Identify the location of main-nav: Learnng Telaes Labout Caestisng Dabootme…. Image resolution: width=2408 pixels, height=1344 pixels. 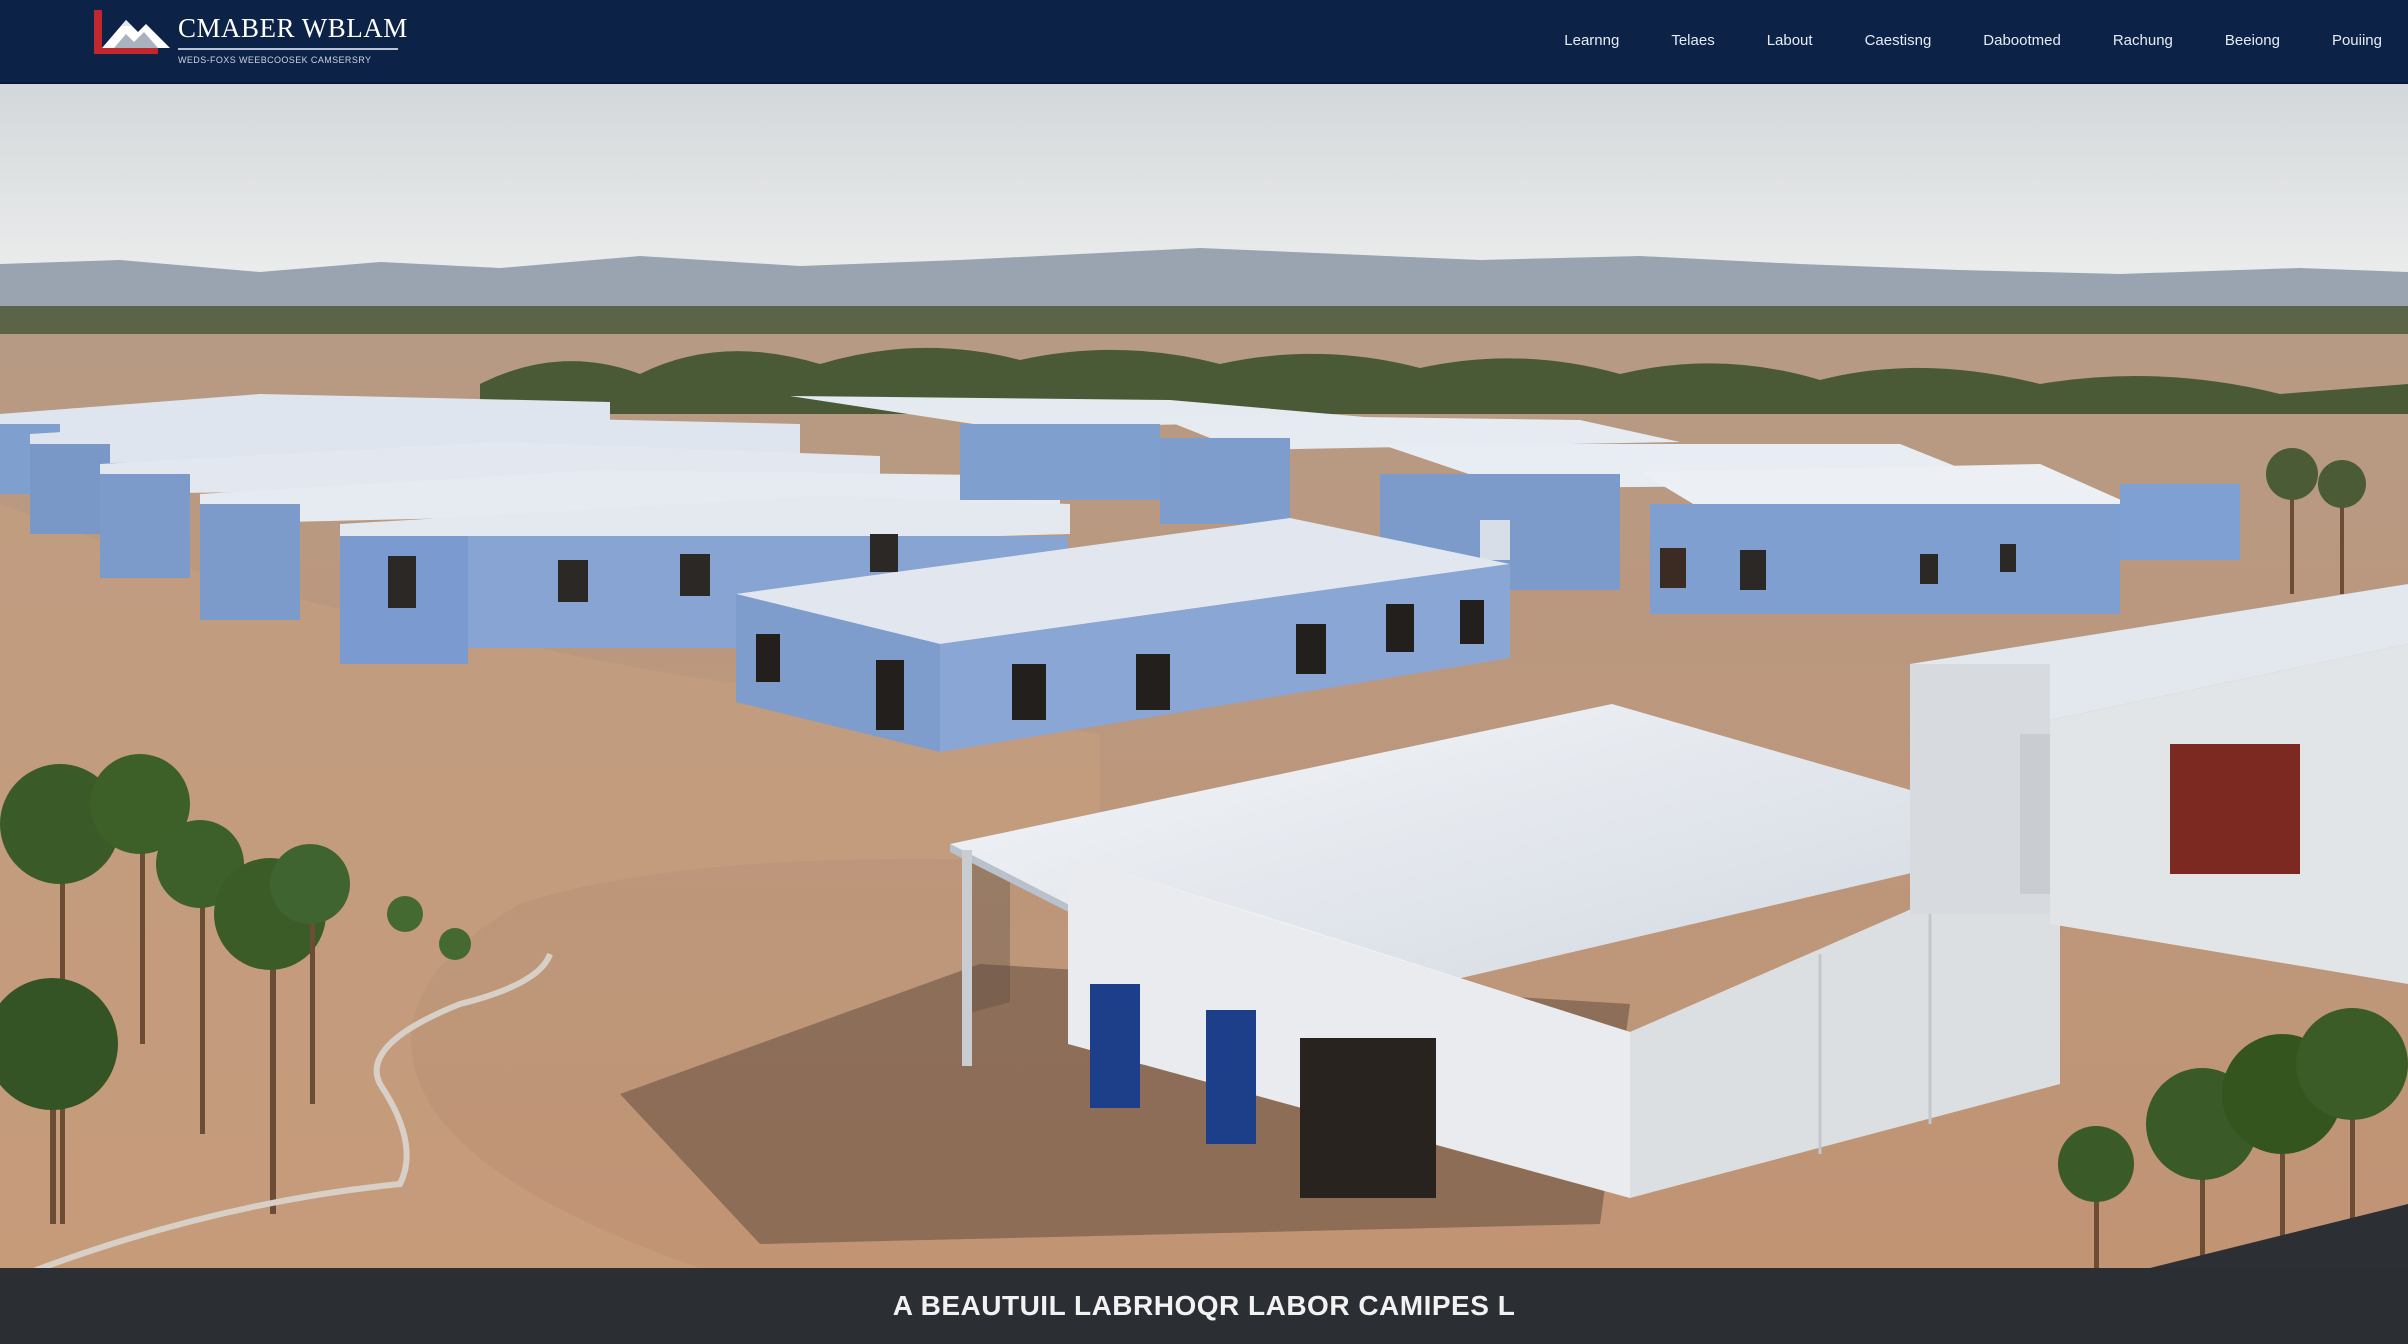
(1973, 40).